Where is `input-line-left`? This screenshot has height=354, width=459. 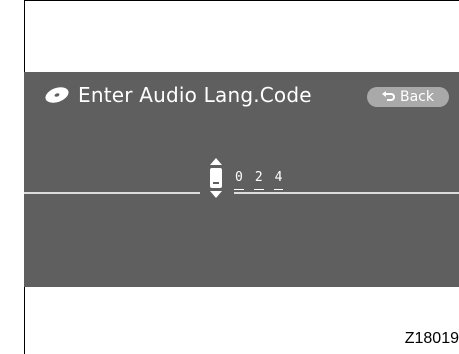 input-line-left is located at coordinates (112, 193).